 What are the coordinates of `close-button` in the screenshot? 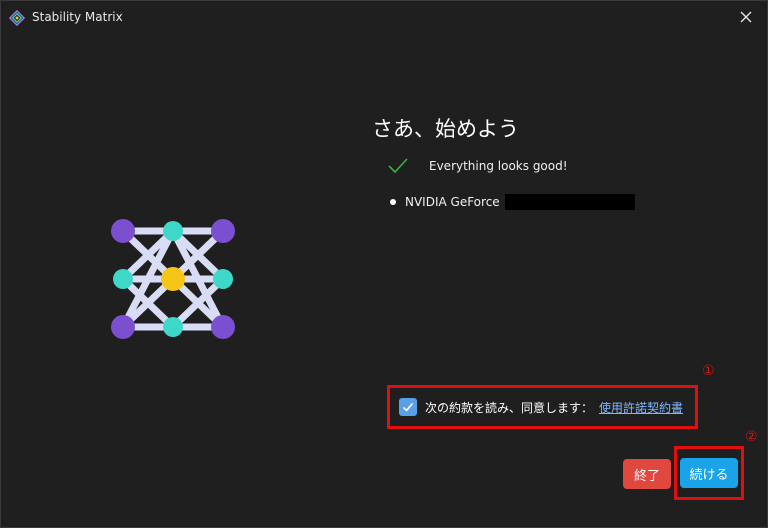 It's located at (746, 17).